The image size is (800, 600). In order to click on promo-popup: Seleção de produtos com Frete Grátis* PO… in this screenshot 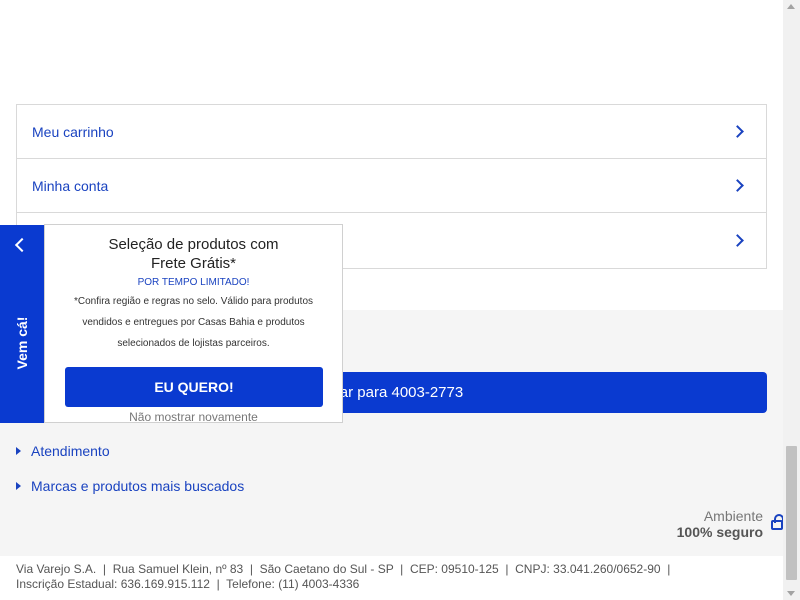, I will do `click(193, 324)`.